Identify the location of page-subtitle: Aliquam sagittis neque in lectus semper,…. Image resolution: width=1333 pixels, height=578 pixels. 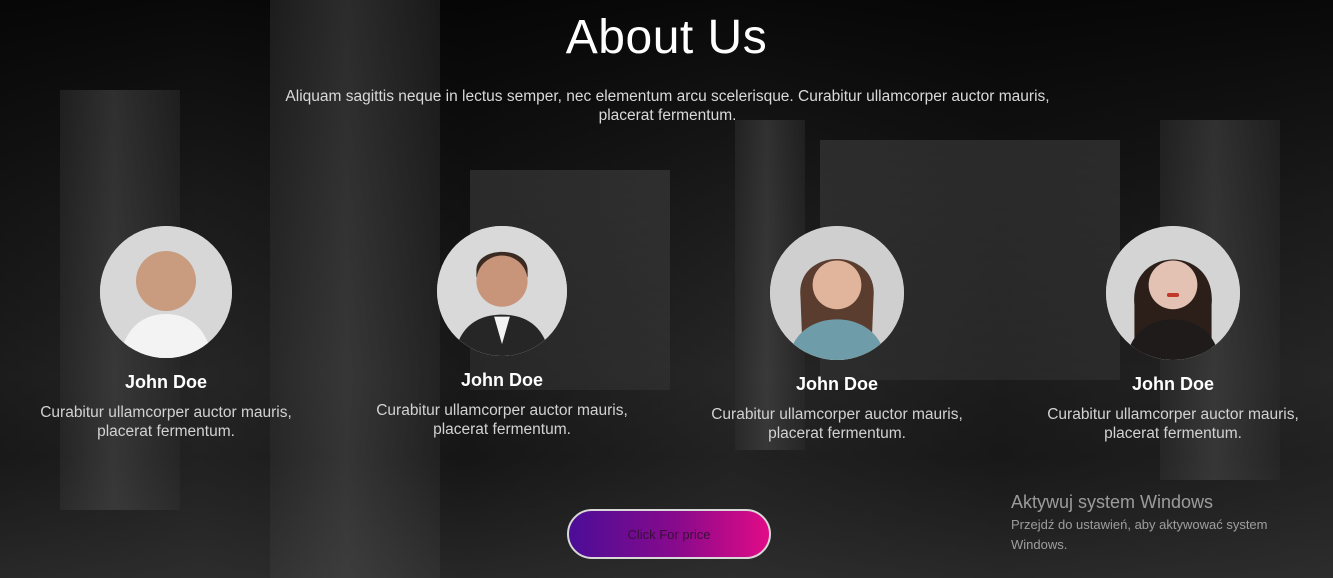
(667, 106).